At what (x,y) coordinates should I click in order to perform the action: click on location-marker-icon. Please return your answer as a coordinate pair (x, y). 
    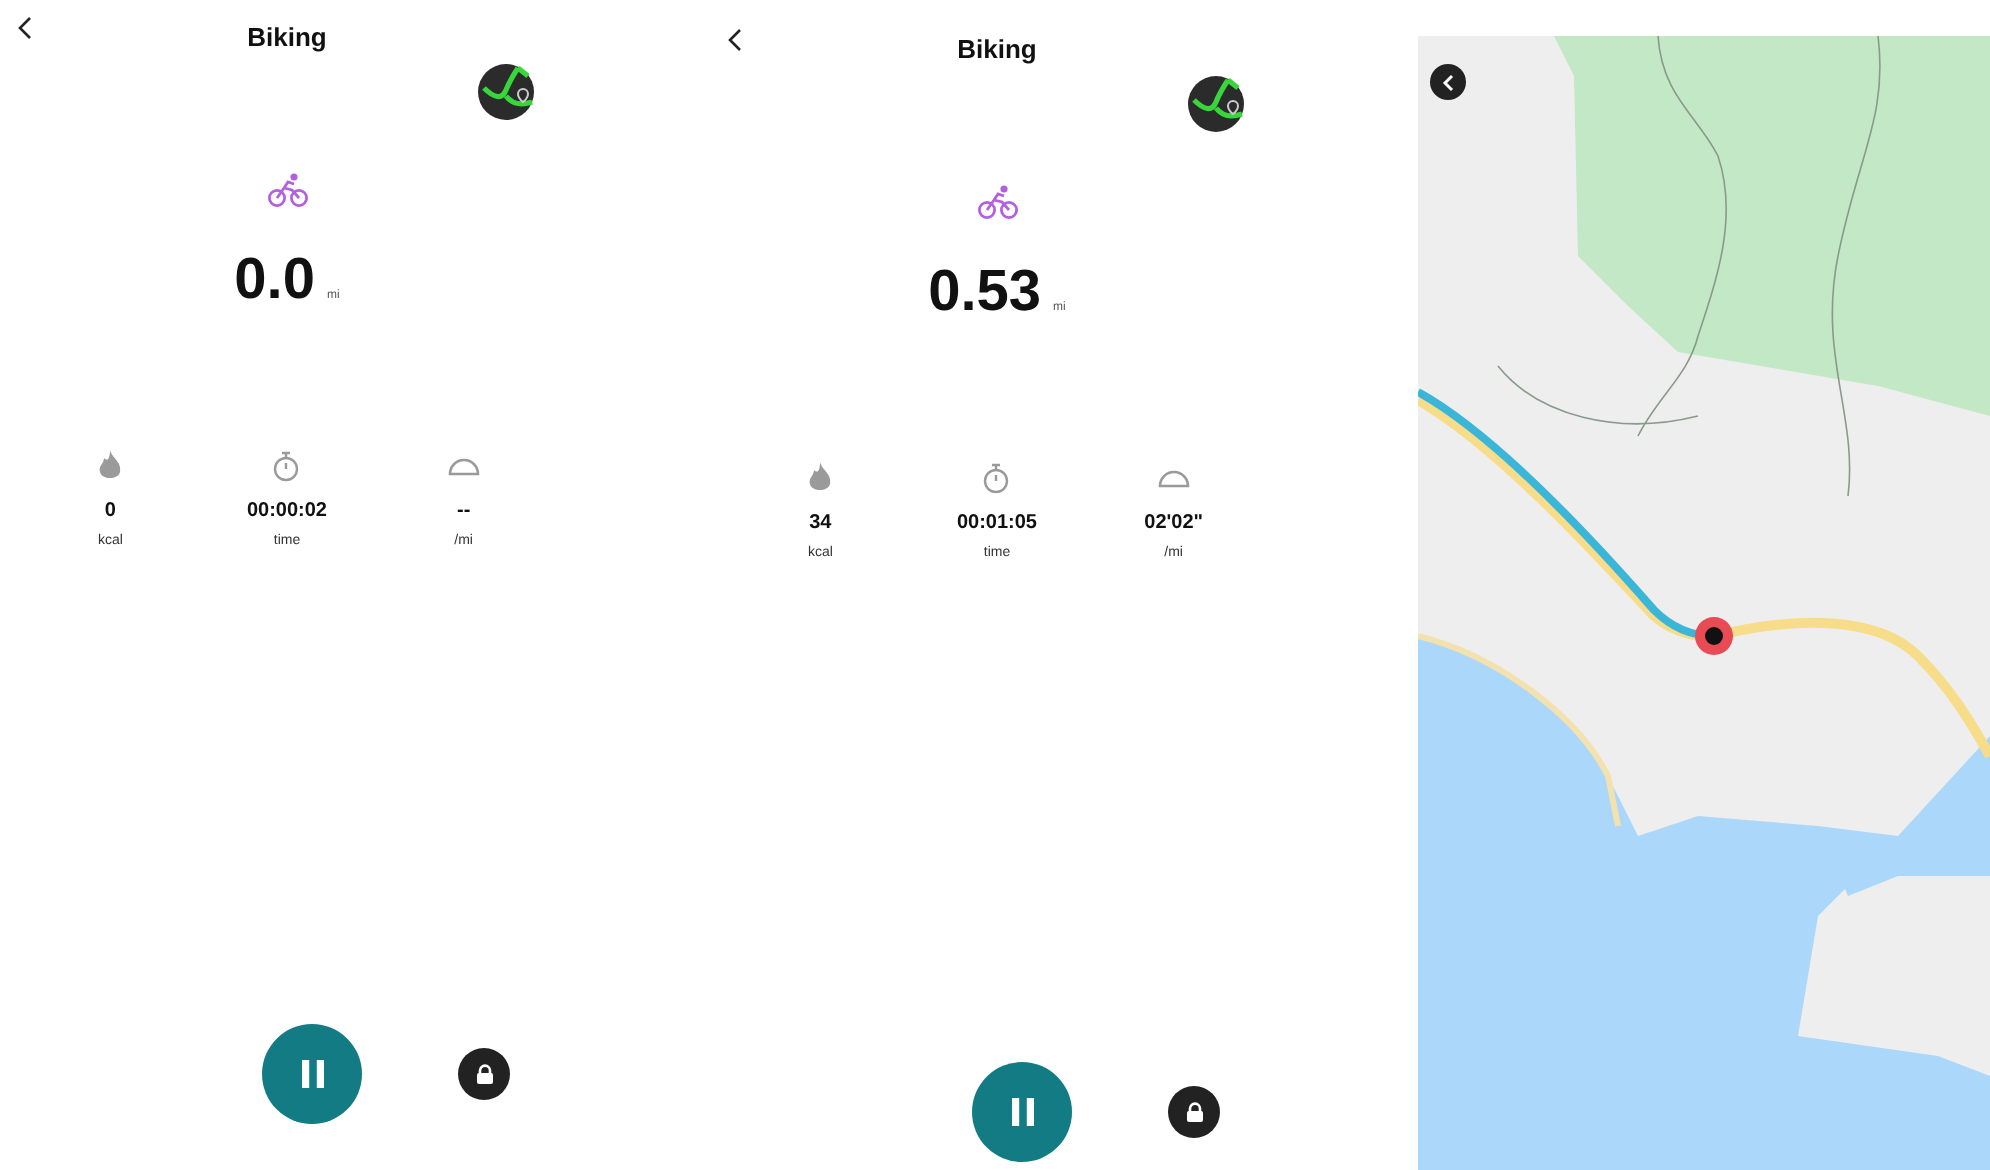
    Looking at the image, I should click on (1714, 636).